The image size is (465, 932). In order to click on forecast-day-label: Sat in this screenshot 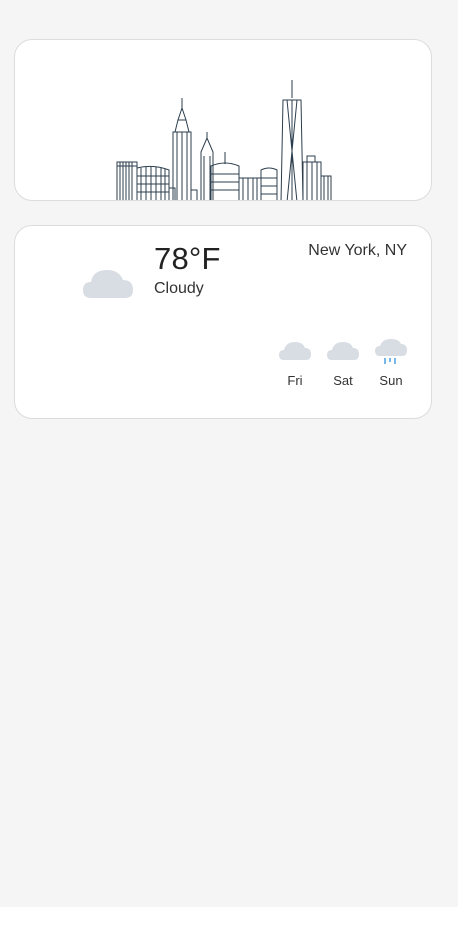, I will do `click(343, 380)`.